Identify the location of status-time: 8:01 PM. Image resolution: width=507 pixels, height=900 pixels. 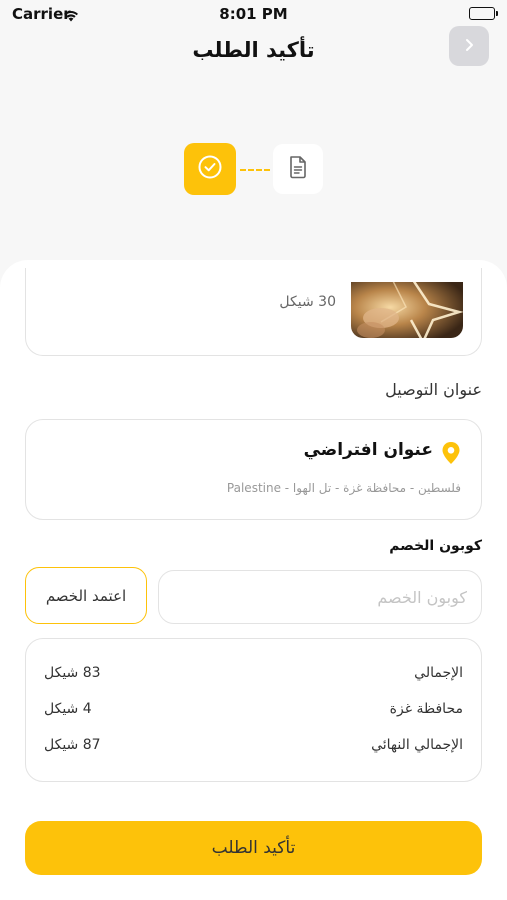
(253, 14).